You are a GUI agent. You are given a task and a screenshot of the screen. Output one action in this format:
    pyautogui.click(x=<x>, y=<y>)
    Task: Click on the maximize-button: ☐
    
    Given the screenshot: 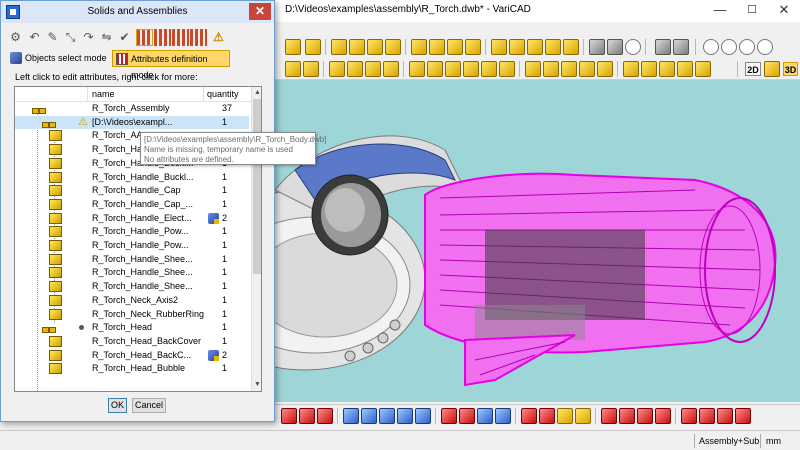 What is the action you would take?
    pyautogui.click(x=752, y=11)
    